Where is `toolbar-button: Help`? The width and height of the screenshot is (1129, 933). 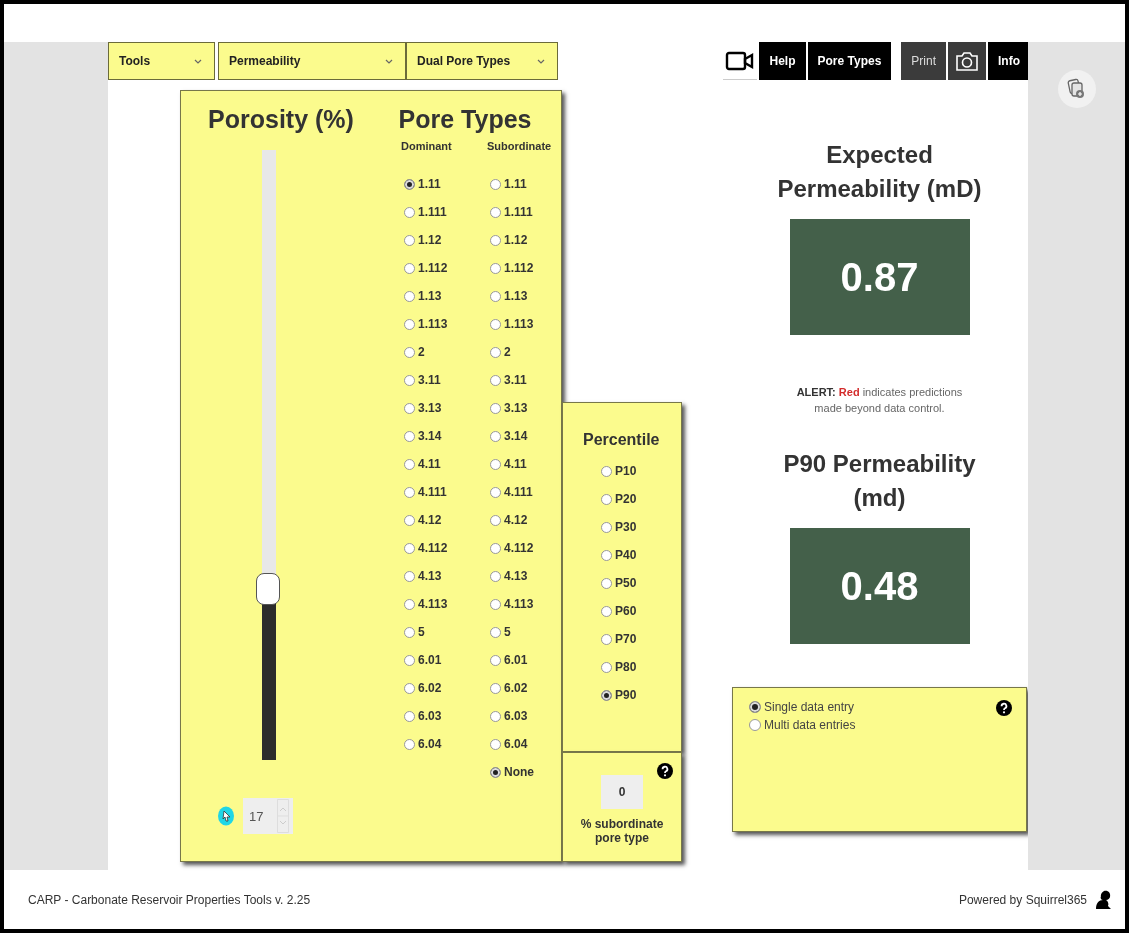 toolbar-button: Help is located at coordinates (782, 61).